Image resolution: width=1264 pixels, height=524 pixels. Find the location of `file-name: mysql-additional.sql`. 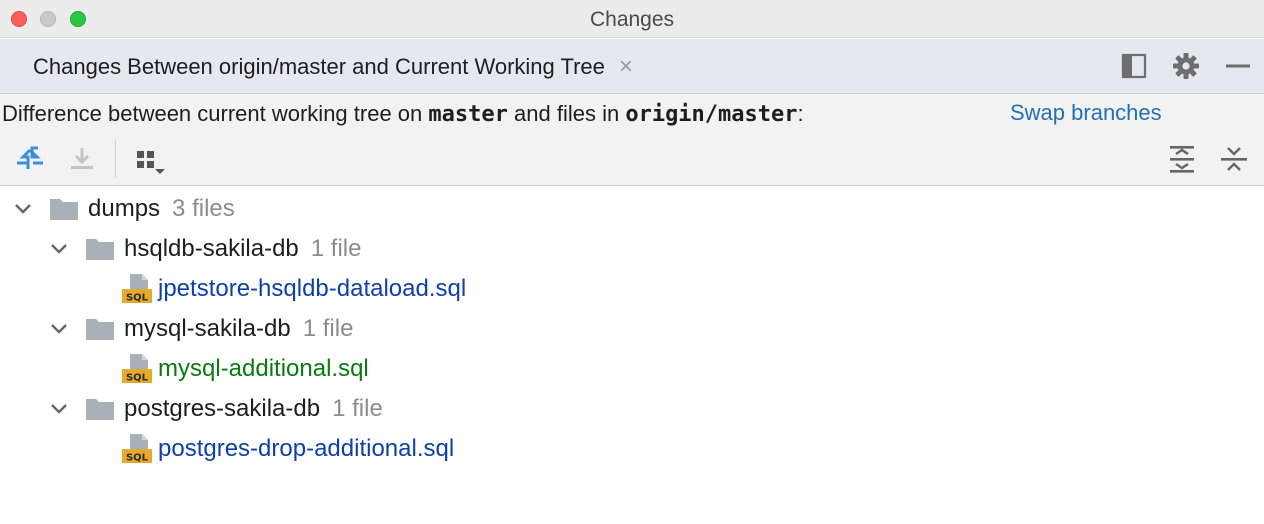

file-name: mysql-additional.sql is located at coordinates (263, 369).